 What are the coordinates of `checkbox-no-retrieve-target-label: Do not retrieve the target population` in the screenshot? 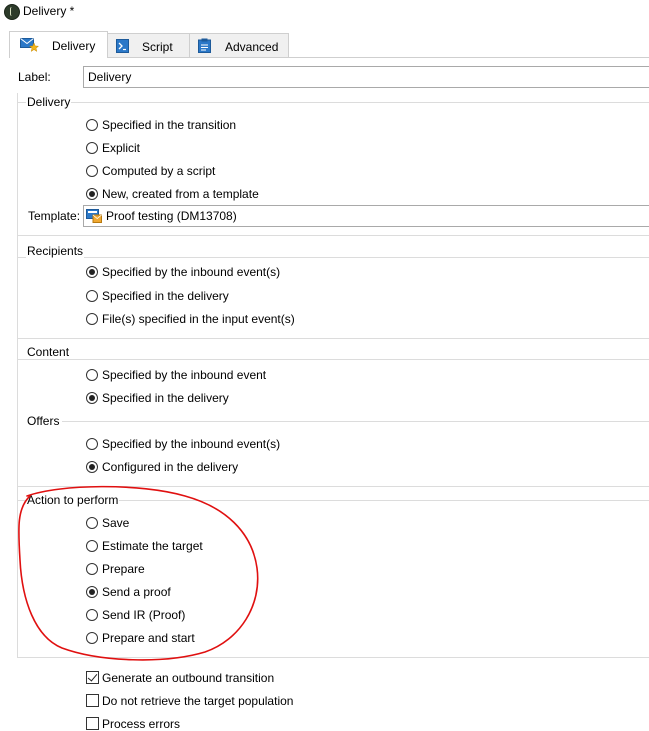 It's located at (198, 701).